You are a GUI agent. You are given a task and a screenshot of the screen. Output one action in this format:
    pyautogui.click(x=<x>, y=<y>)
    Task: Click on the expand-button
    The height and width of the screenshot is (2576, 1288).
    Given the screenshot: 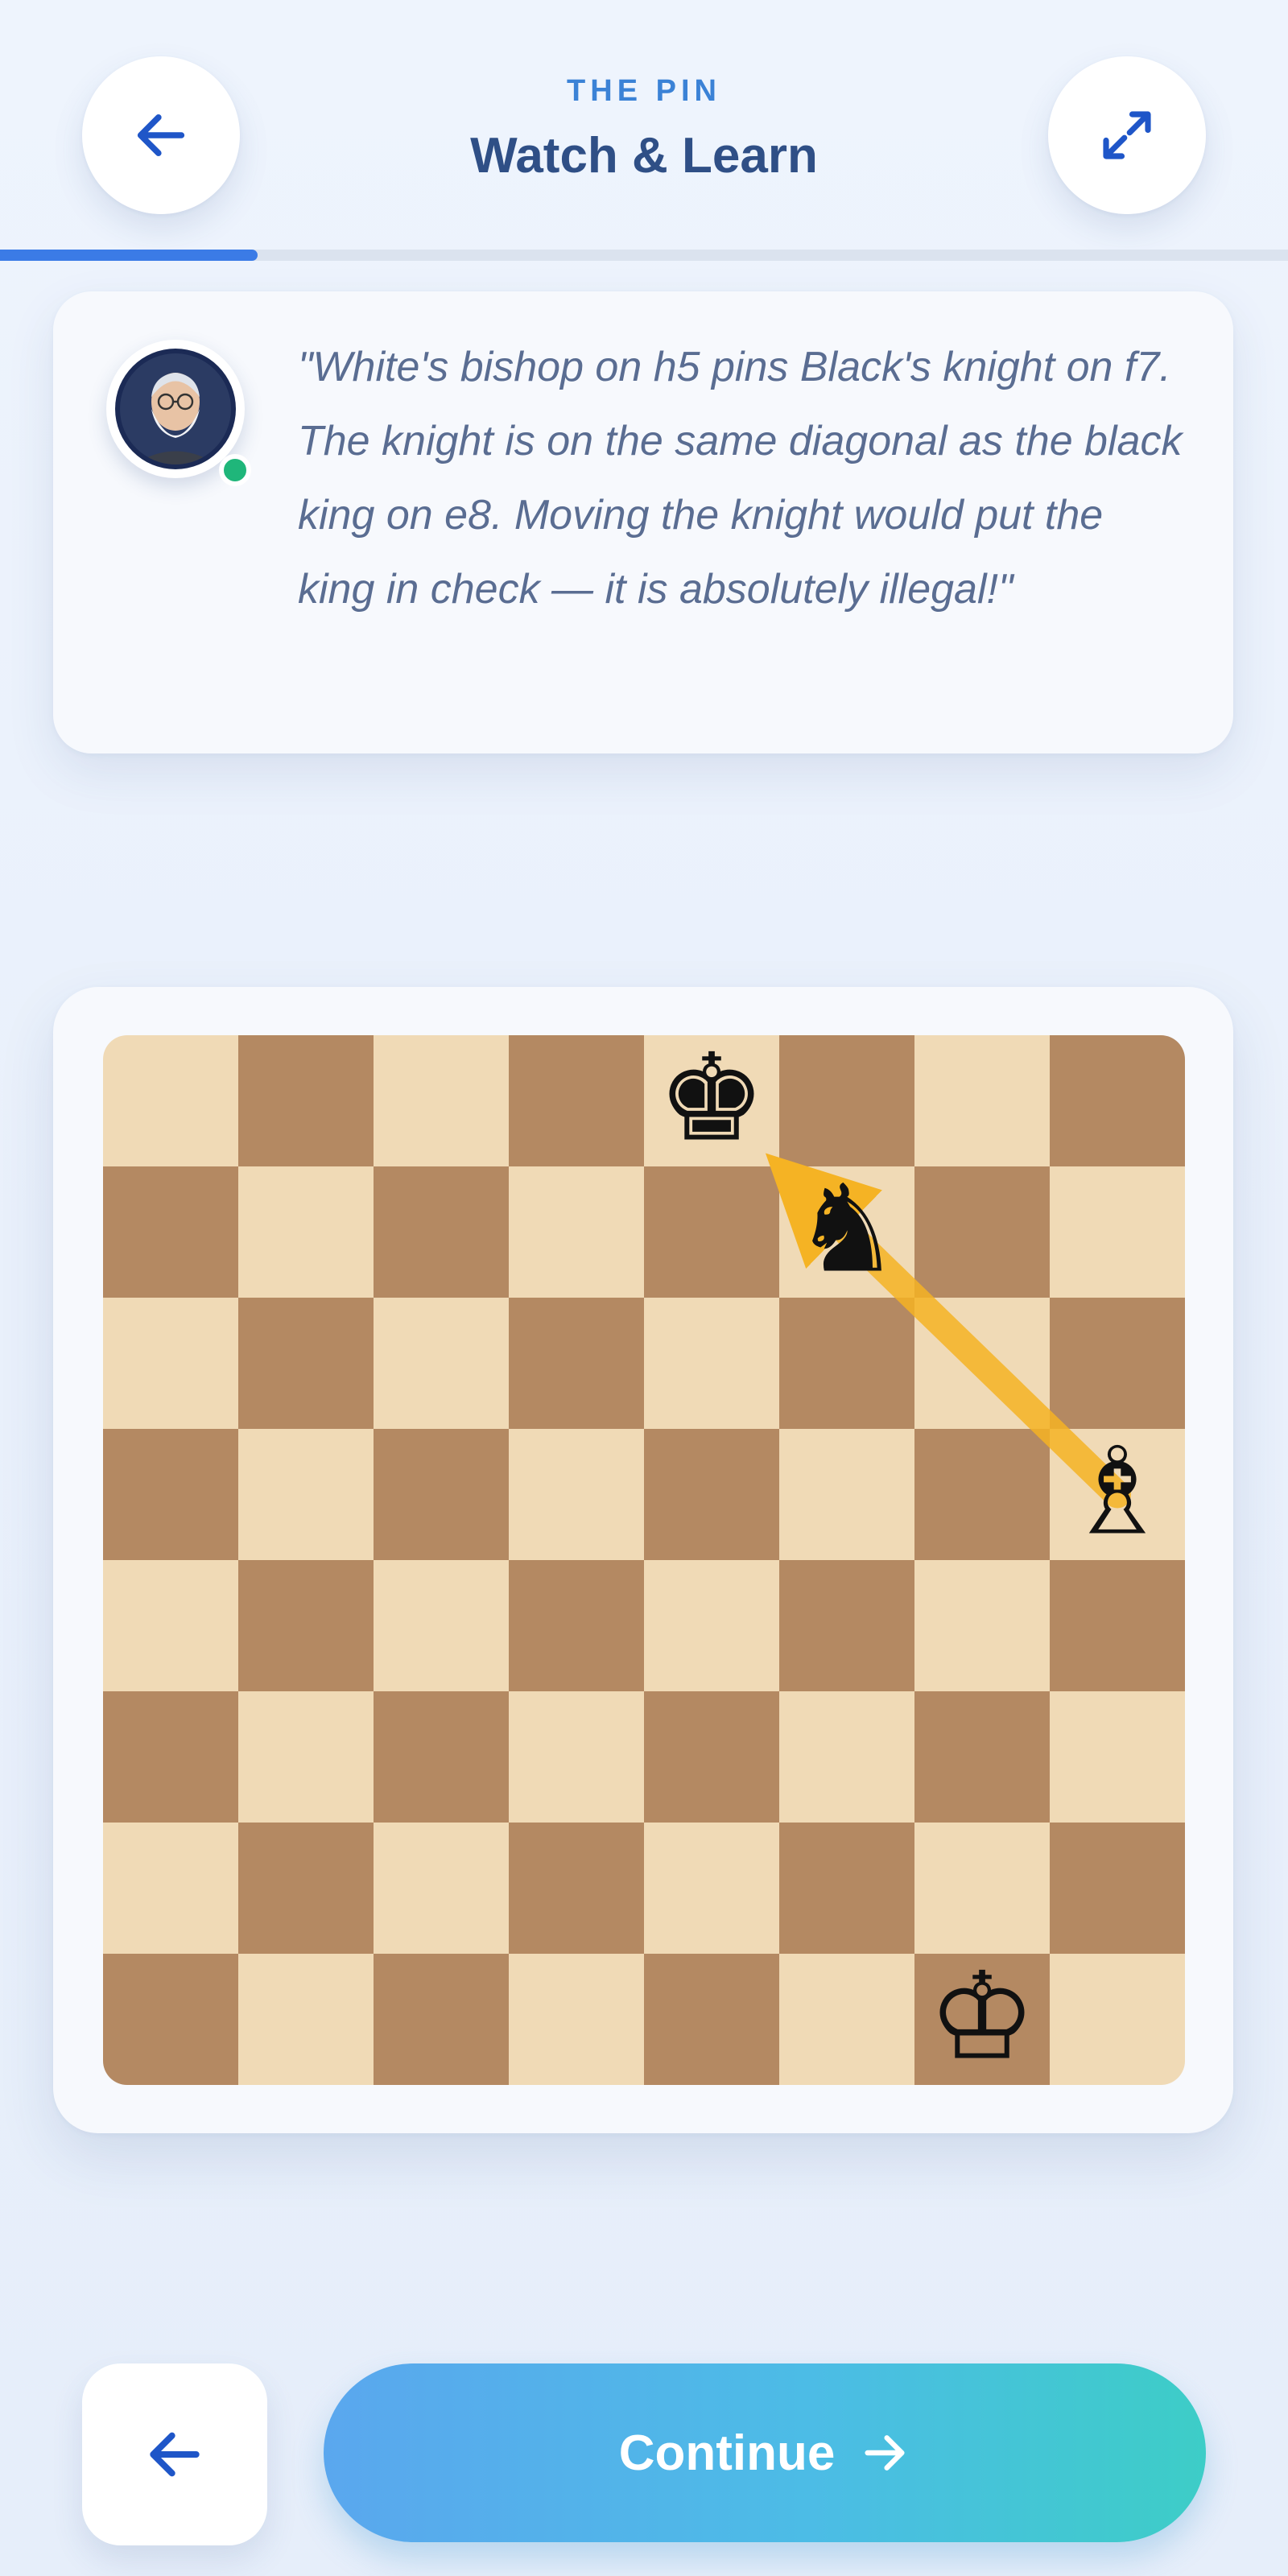 What is the action you would take?
    pyautogui.click(x=1127, y=135)
    